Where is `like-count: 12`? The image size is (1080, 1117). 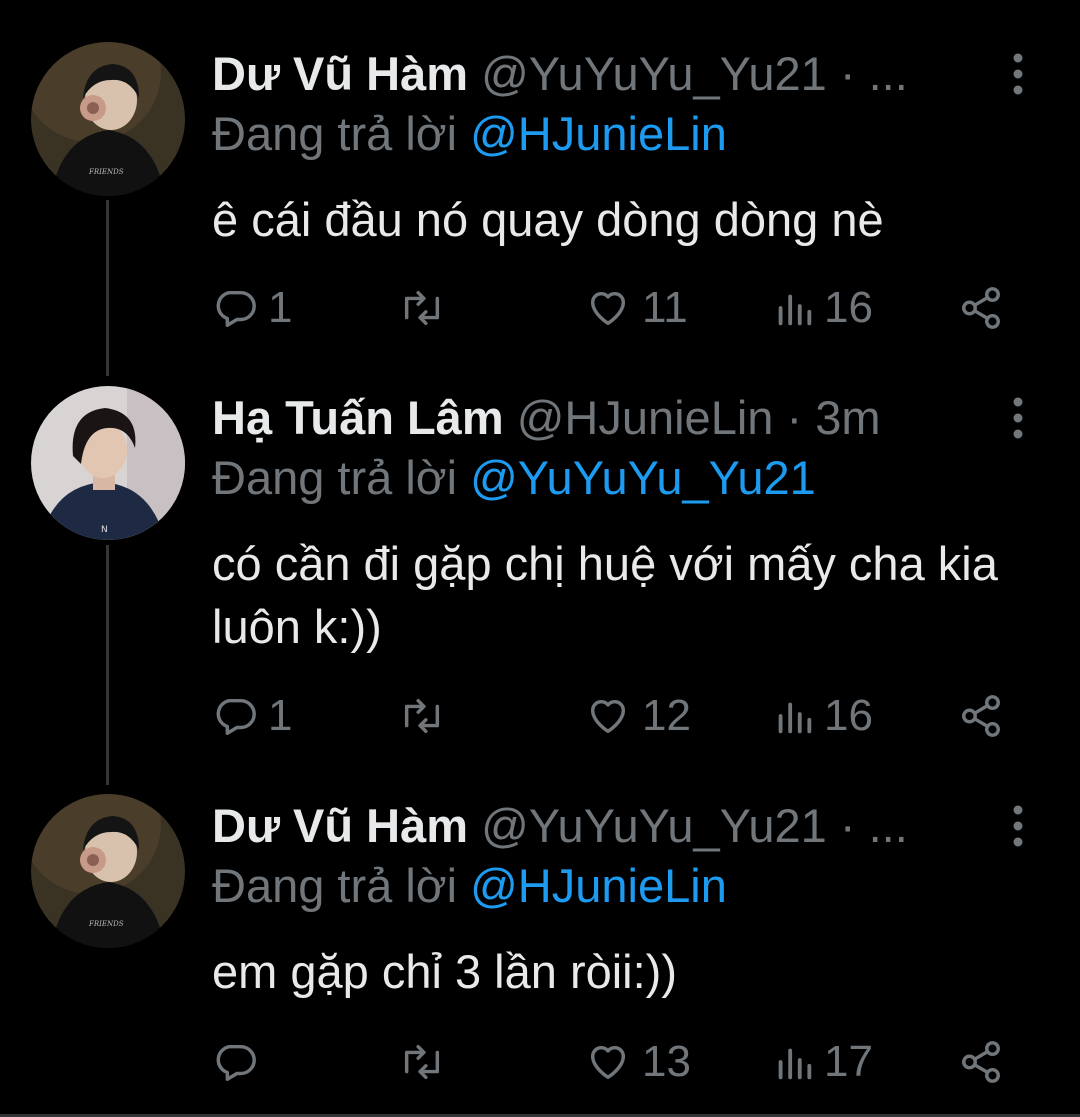 like-count: 12 is located at coordinates (666, 715).